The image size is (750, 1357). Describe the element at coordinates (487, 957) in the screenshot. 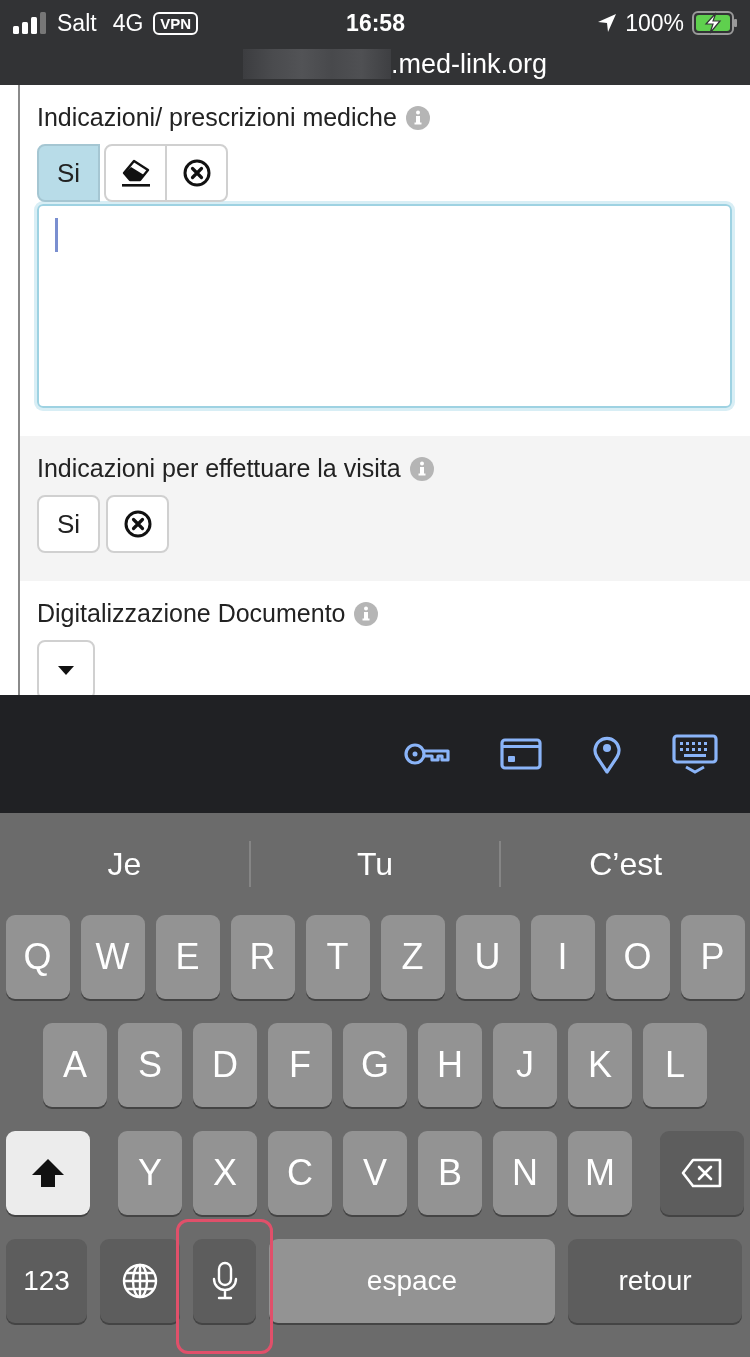

I see `key: U` at that location.